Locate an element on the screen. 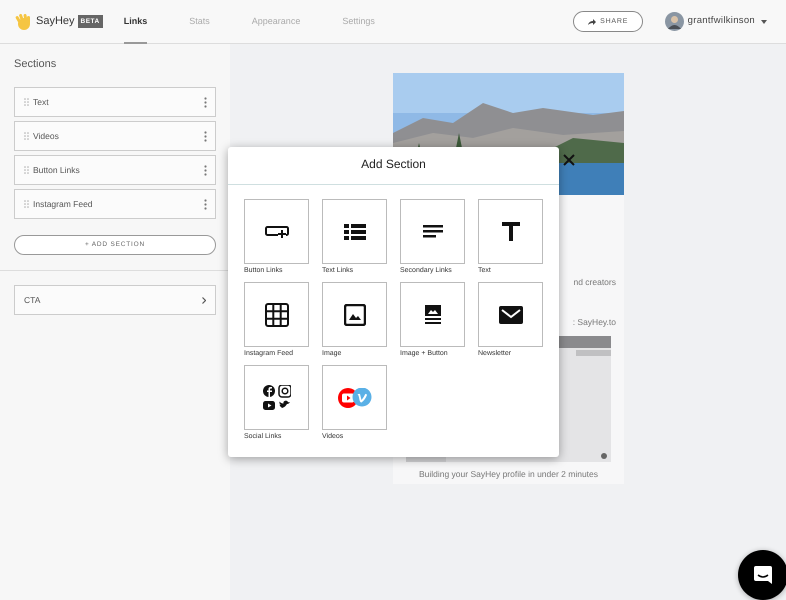 This screenshot has height=600, width=786. modal-title: Add Section is located at coordinates (393, 166).